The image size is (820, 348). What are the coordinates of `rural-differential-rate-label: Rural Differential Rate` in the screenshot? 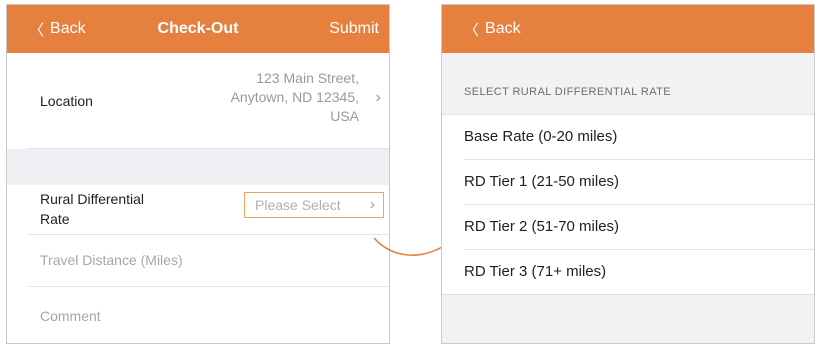 It's located at (120, 209).